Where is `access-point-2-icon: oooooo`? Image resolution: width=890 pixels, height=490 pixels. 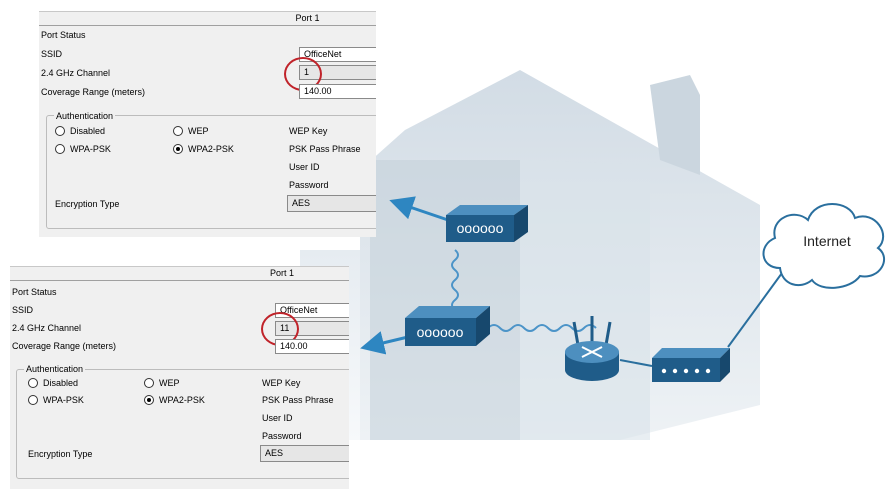
access-point-2-icon: oooooo is located at coordinates (447, 326).